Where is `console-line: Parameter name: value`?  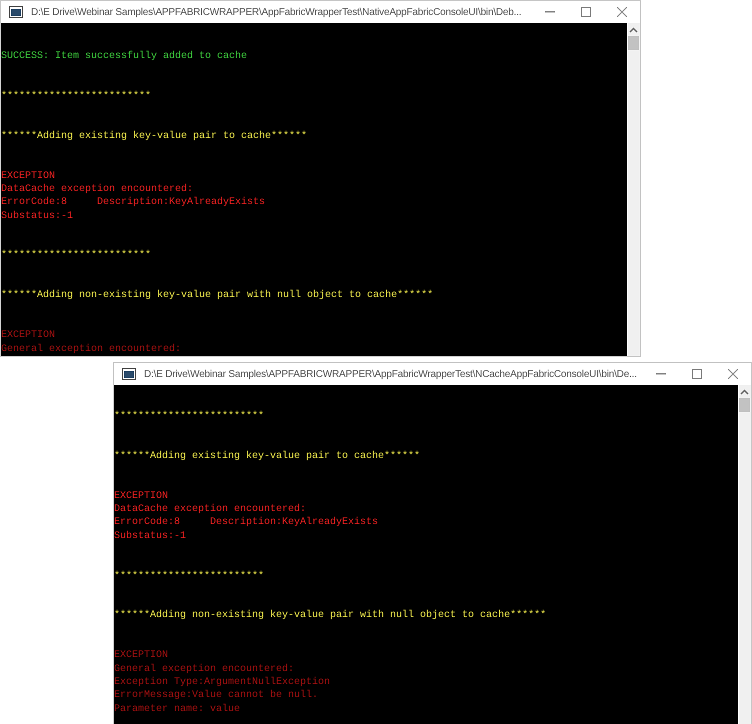
console-line: Parameter name: value is located at coordinates (177, 709).